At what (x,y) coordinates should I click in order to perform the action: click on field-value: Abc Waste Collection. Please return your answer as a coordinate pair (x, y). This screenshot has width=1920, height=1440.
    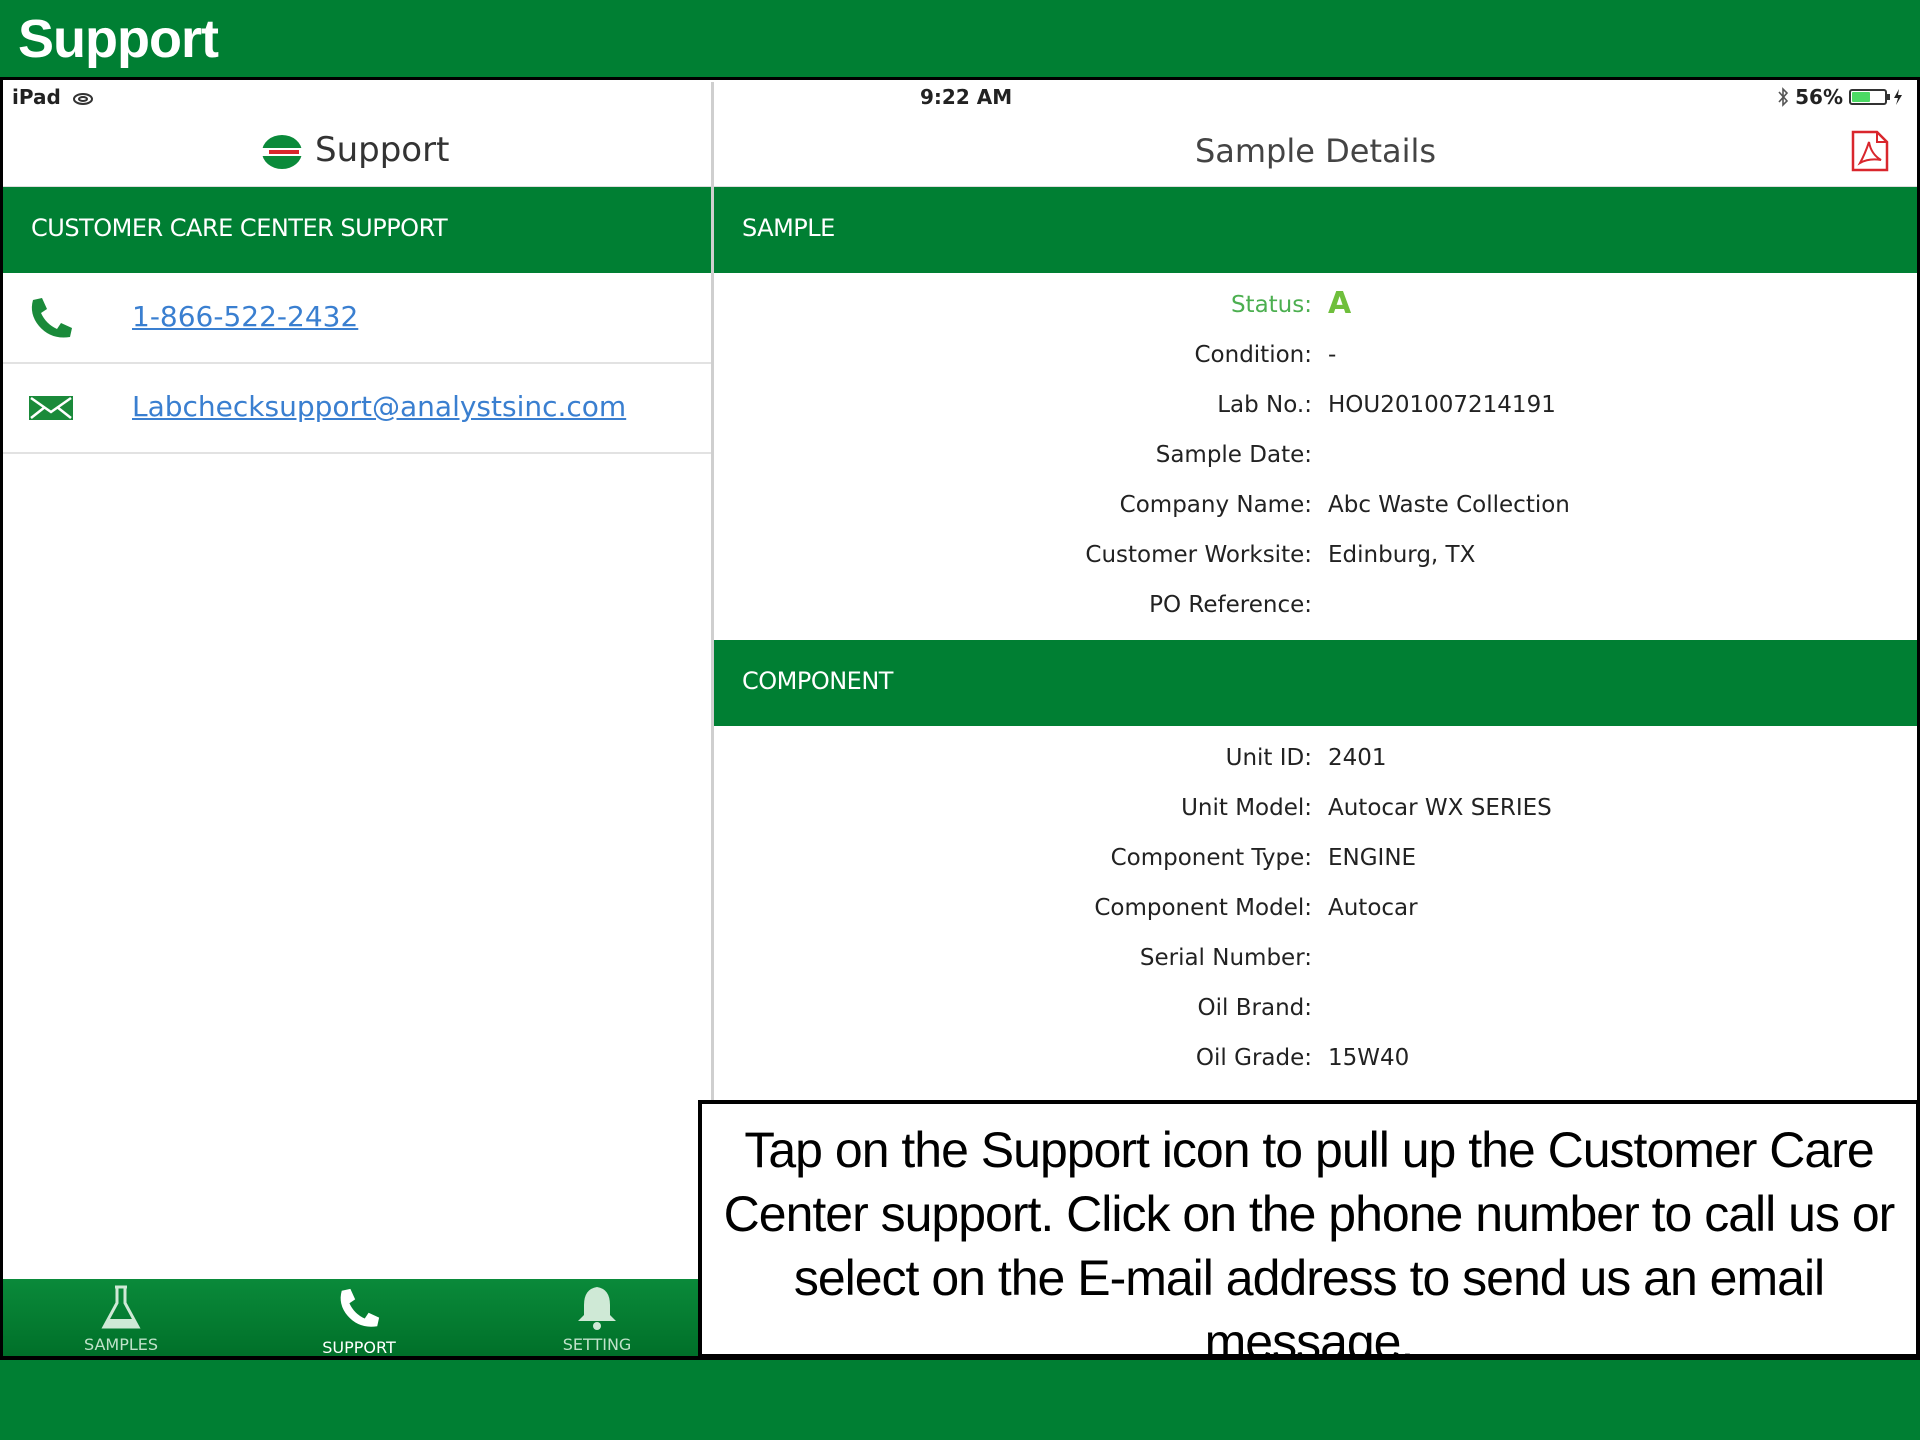
    Looking at the image, I should click on (1449, 505).